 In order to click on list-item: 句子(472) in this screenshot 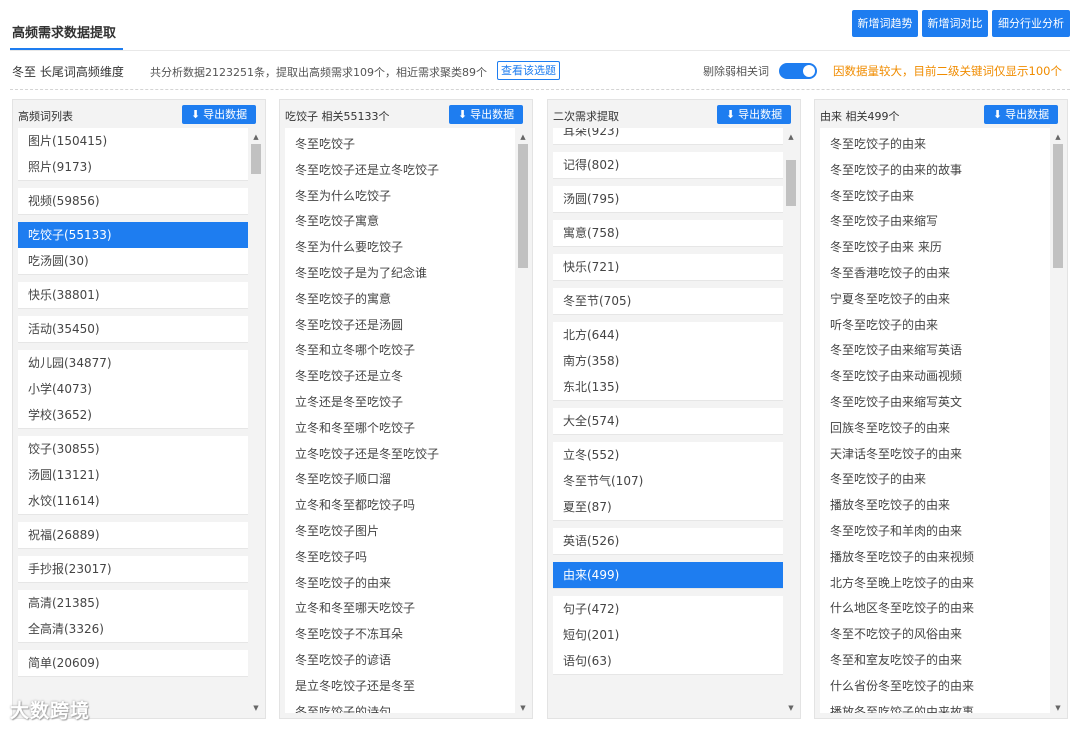, I will do `click(668, 609)`.